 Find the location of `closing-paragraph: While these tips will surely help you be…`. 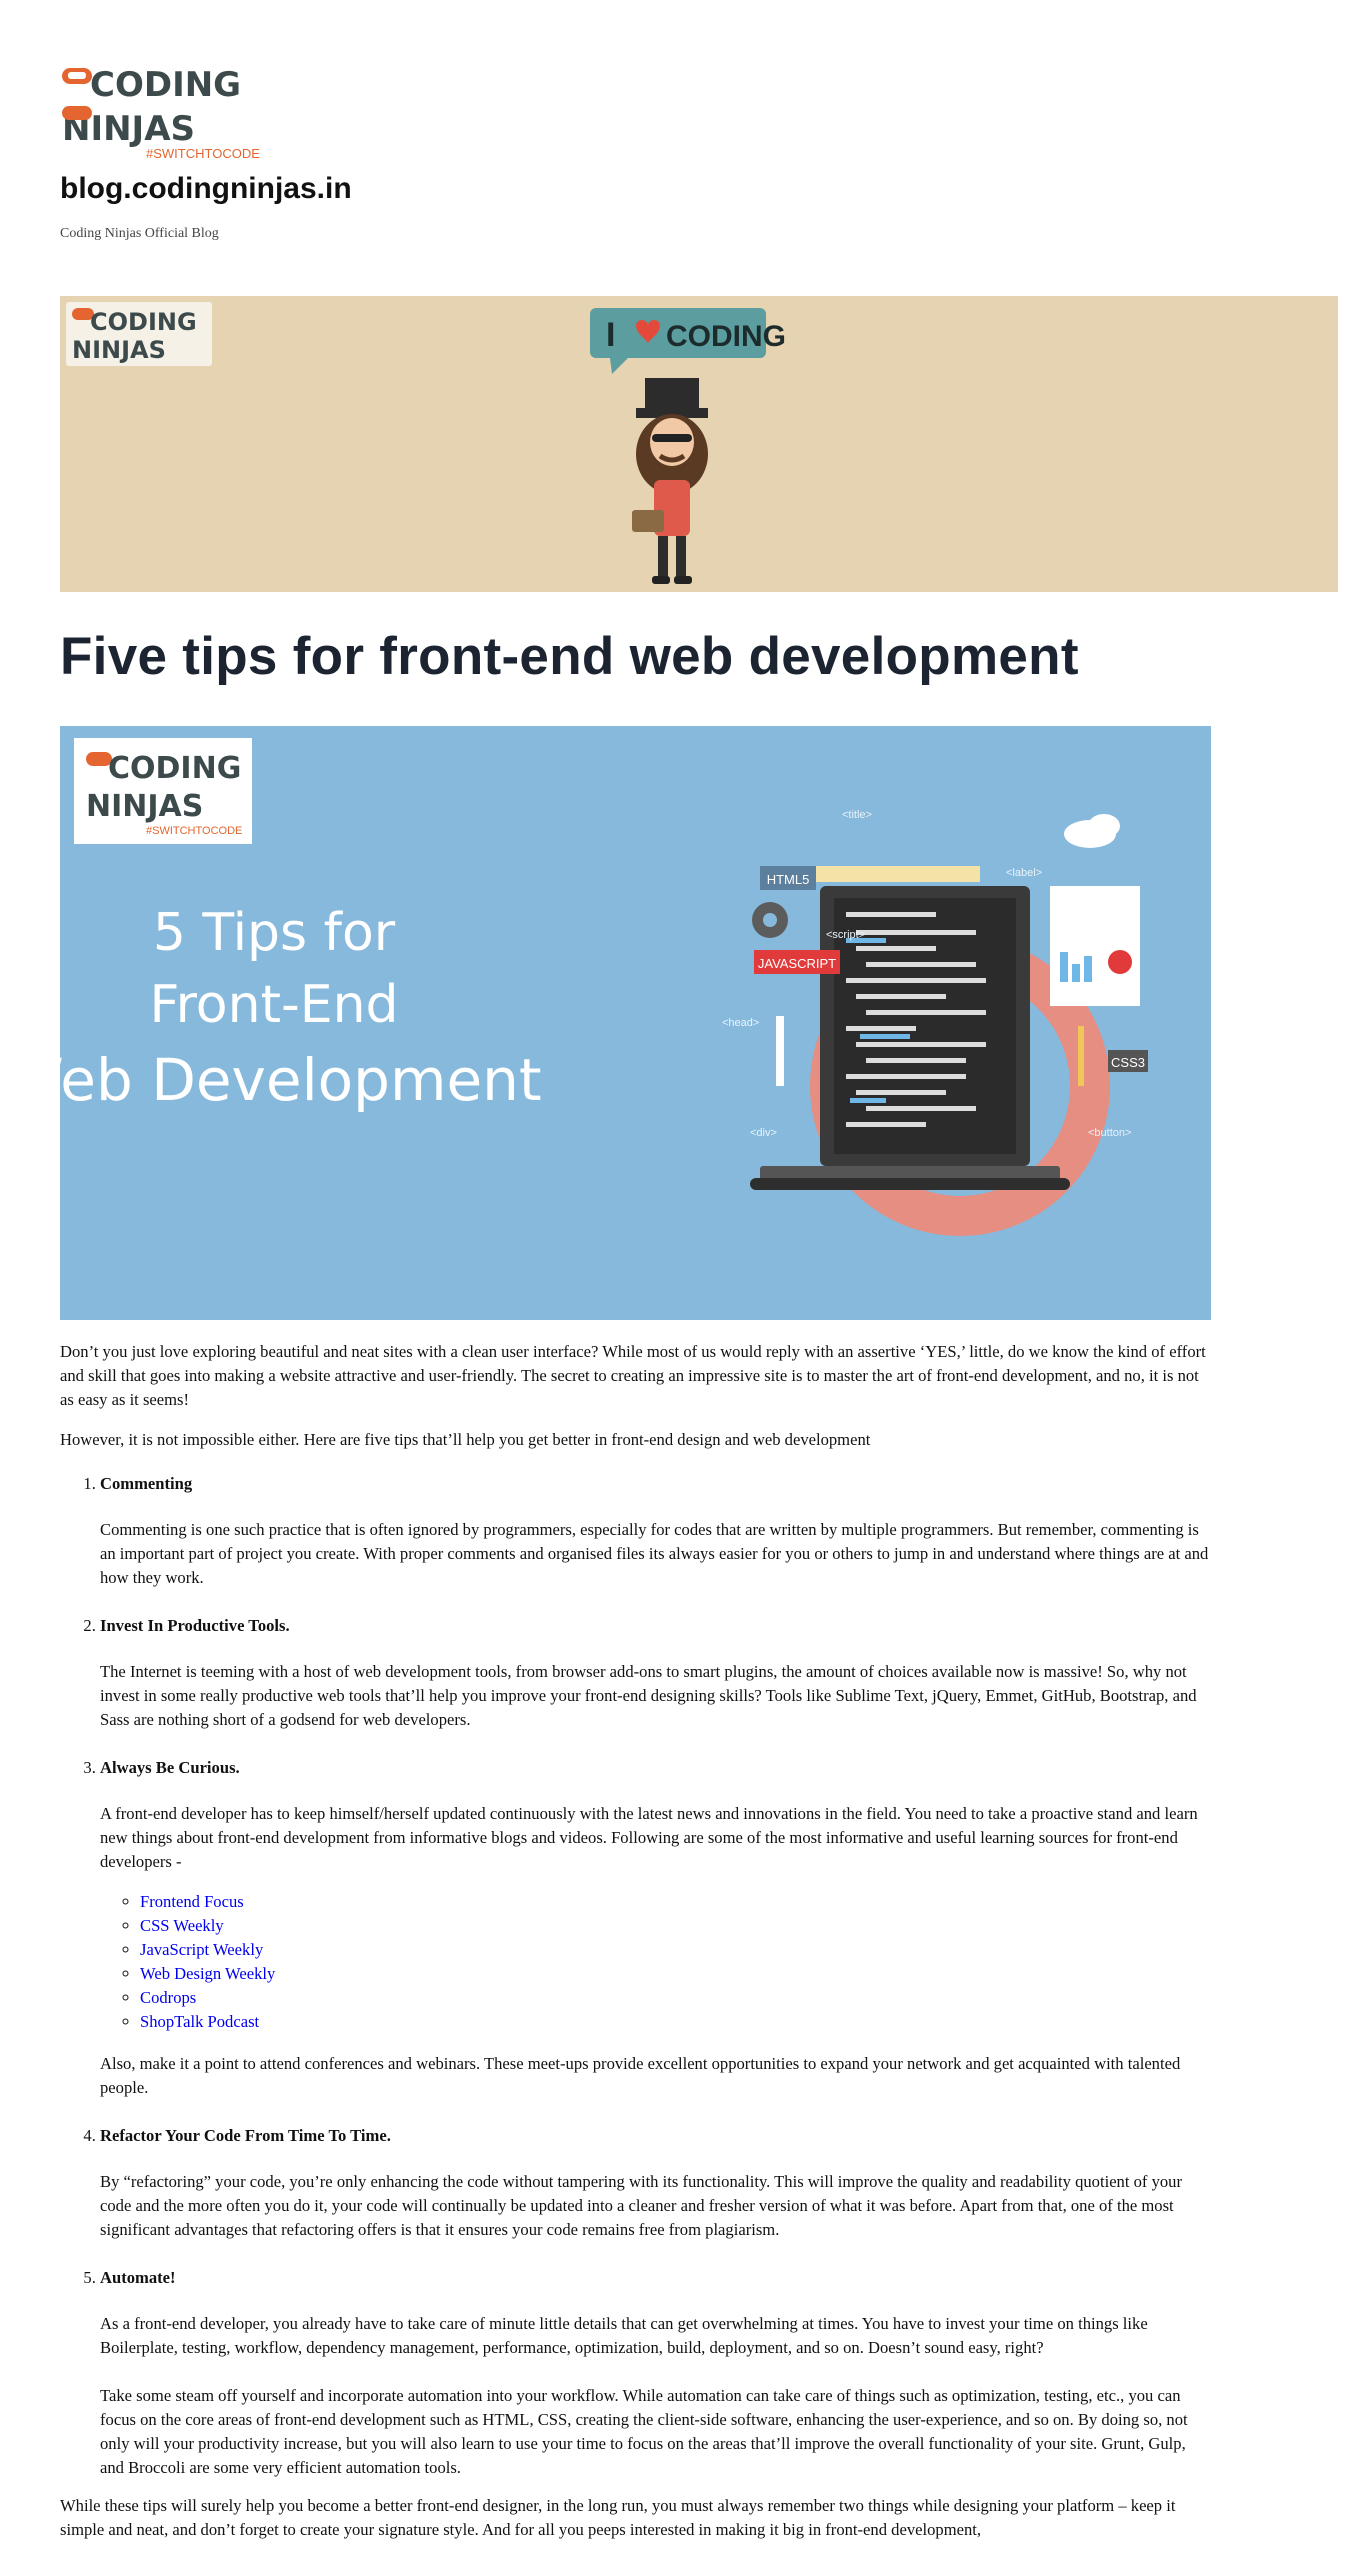

closing-paragraph: While these tips will surely help you be… is located at coordinates (618, 2517).